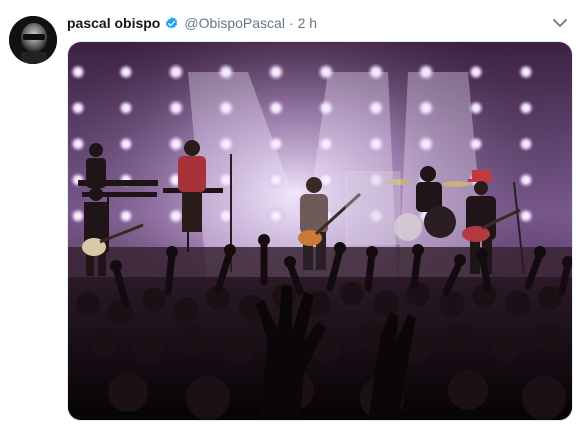 The image size is (587, 429). Describe the element at coordinates (234, 23) in the screenshot. I see `author-handle: @ObispoPascal` at that location.